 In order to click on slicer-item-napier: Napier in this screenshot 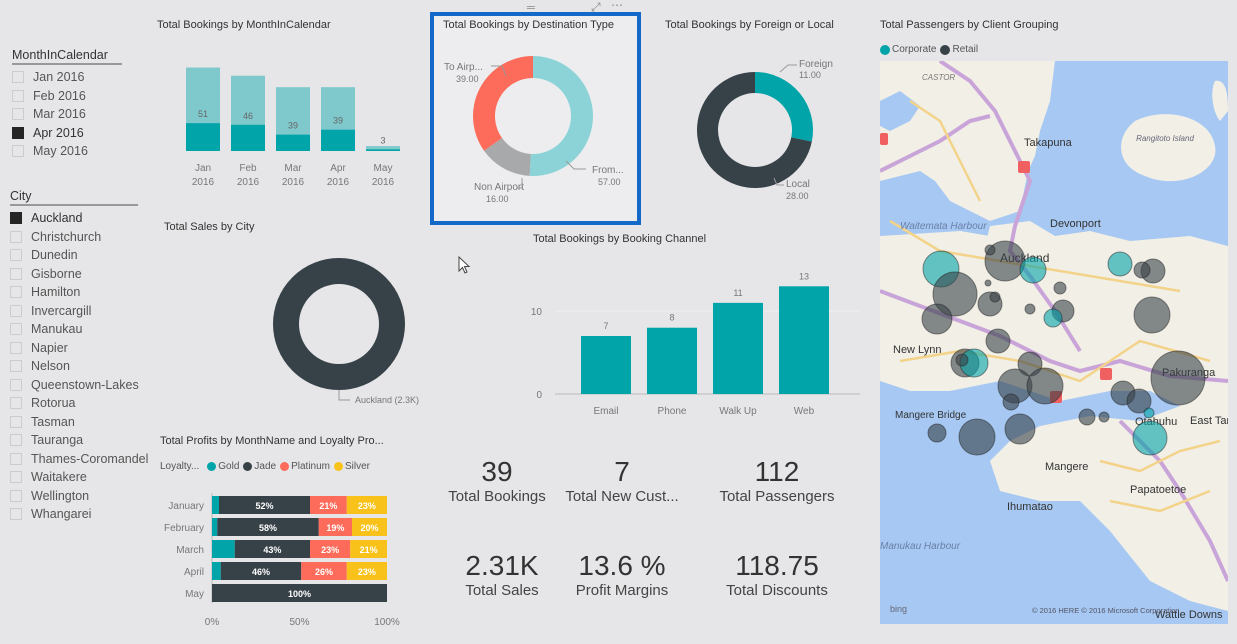, I will do `click(80, 348)`.